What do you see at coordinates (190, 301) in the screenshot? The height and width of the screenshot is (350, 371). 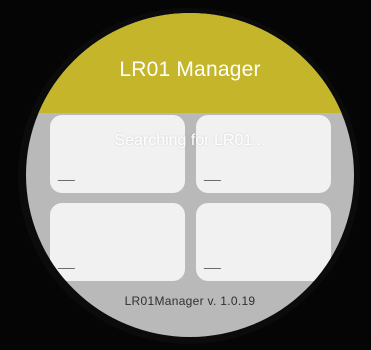 I see `app-version-text: LR01Manager v. 1.0.19` at bounding box center [190, 301].